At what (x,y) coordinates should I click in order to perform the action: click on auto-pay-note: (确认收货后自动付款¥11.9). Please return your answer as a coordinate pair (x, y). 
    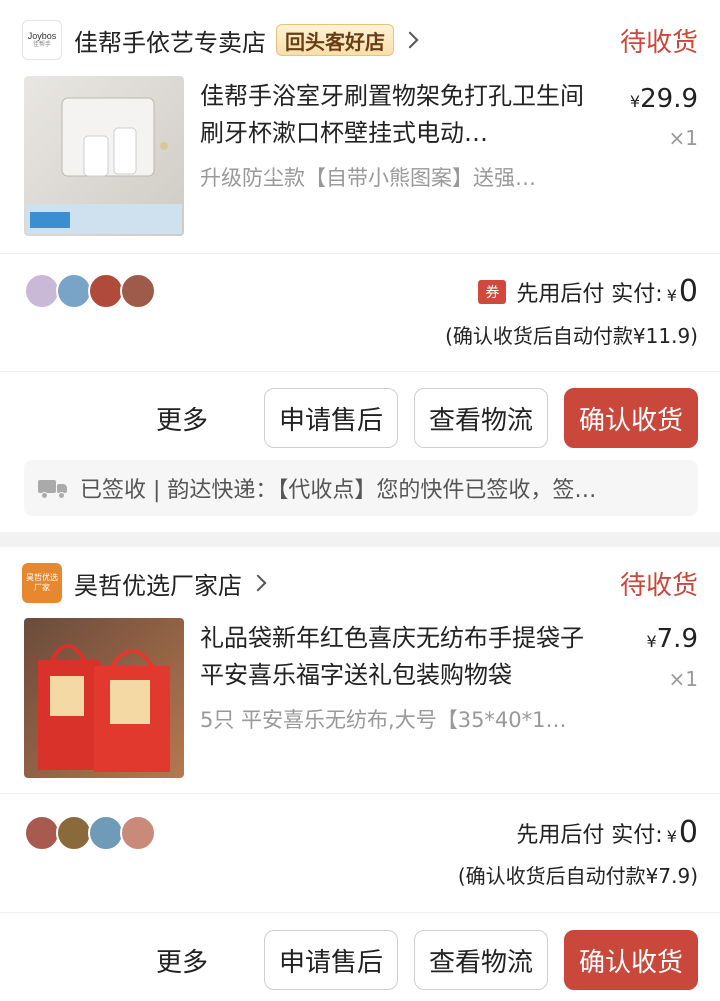
    Looking at the image, I should click on (571, 336).